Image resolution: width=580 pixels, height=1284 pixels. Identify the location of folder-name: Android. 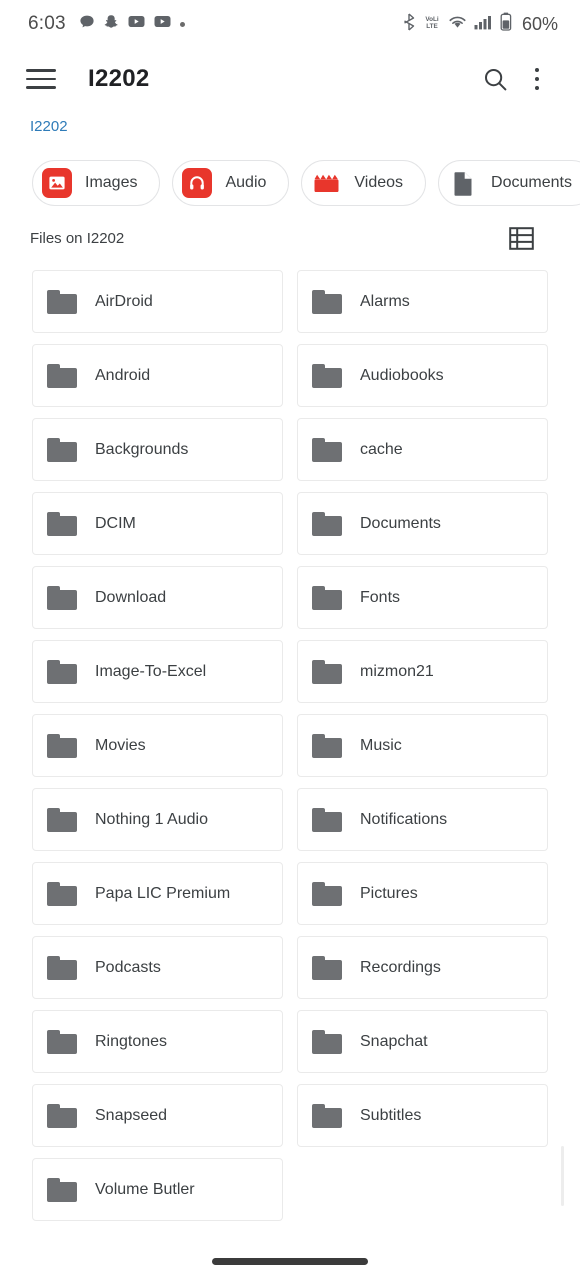
(123, 375).